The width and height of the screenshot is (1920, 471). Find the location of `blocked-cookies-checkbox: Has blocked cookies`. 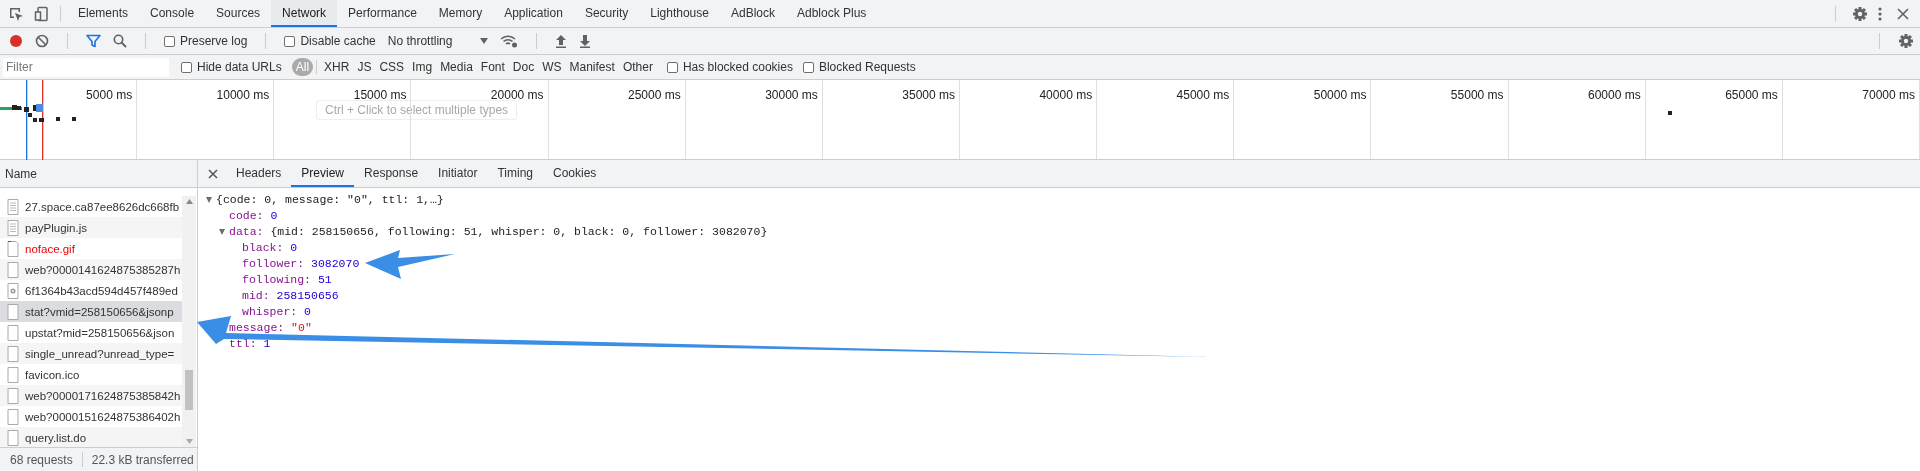

blocked-cookies-checkbox: Has blocked cookies is located at coordinates (729, 67).